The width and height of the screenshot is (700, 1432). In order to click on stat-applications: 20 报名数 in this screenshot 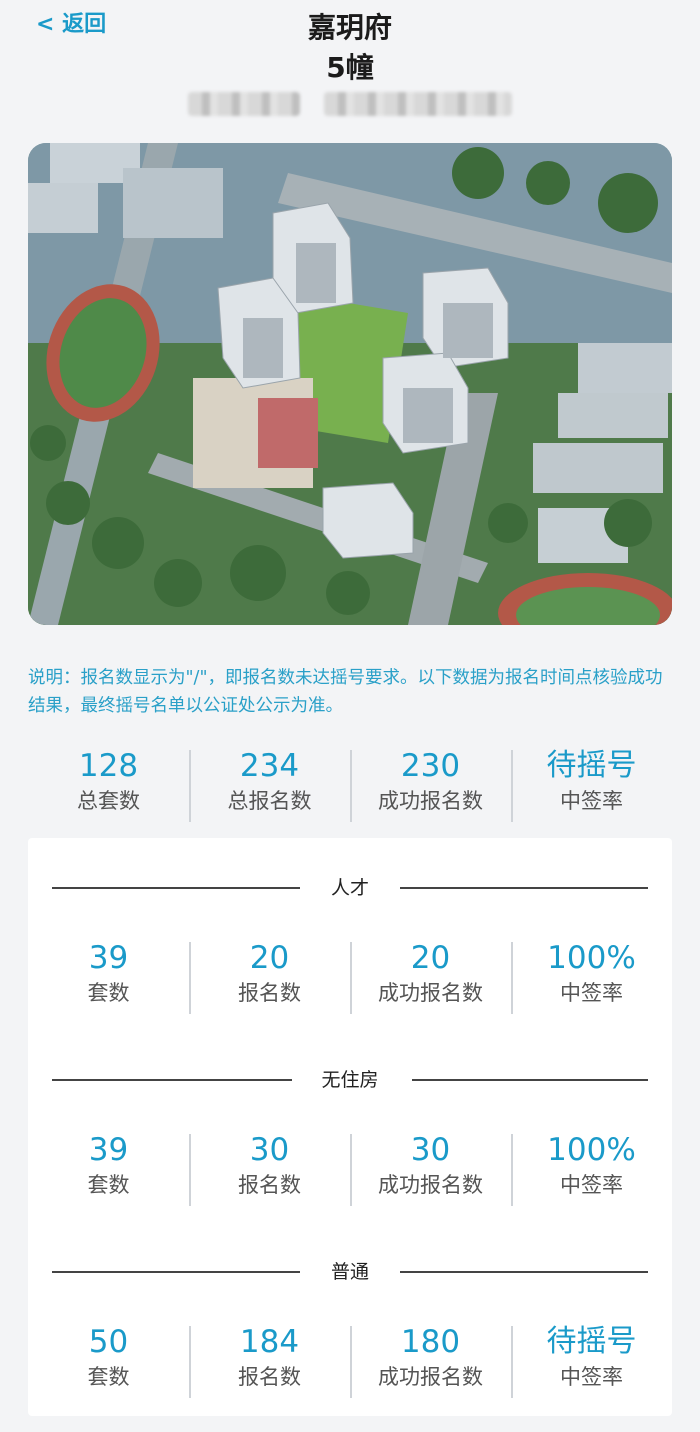, I will do `click(269, 978)`.